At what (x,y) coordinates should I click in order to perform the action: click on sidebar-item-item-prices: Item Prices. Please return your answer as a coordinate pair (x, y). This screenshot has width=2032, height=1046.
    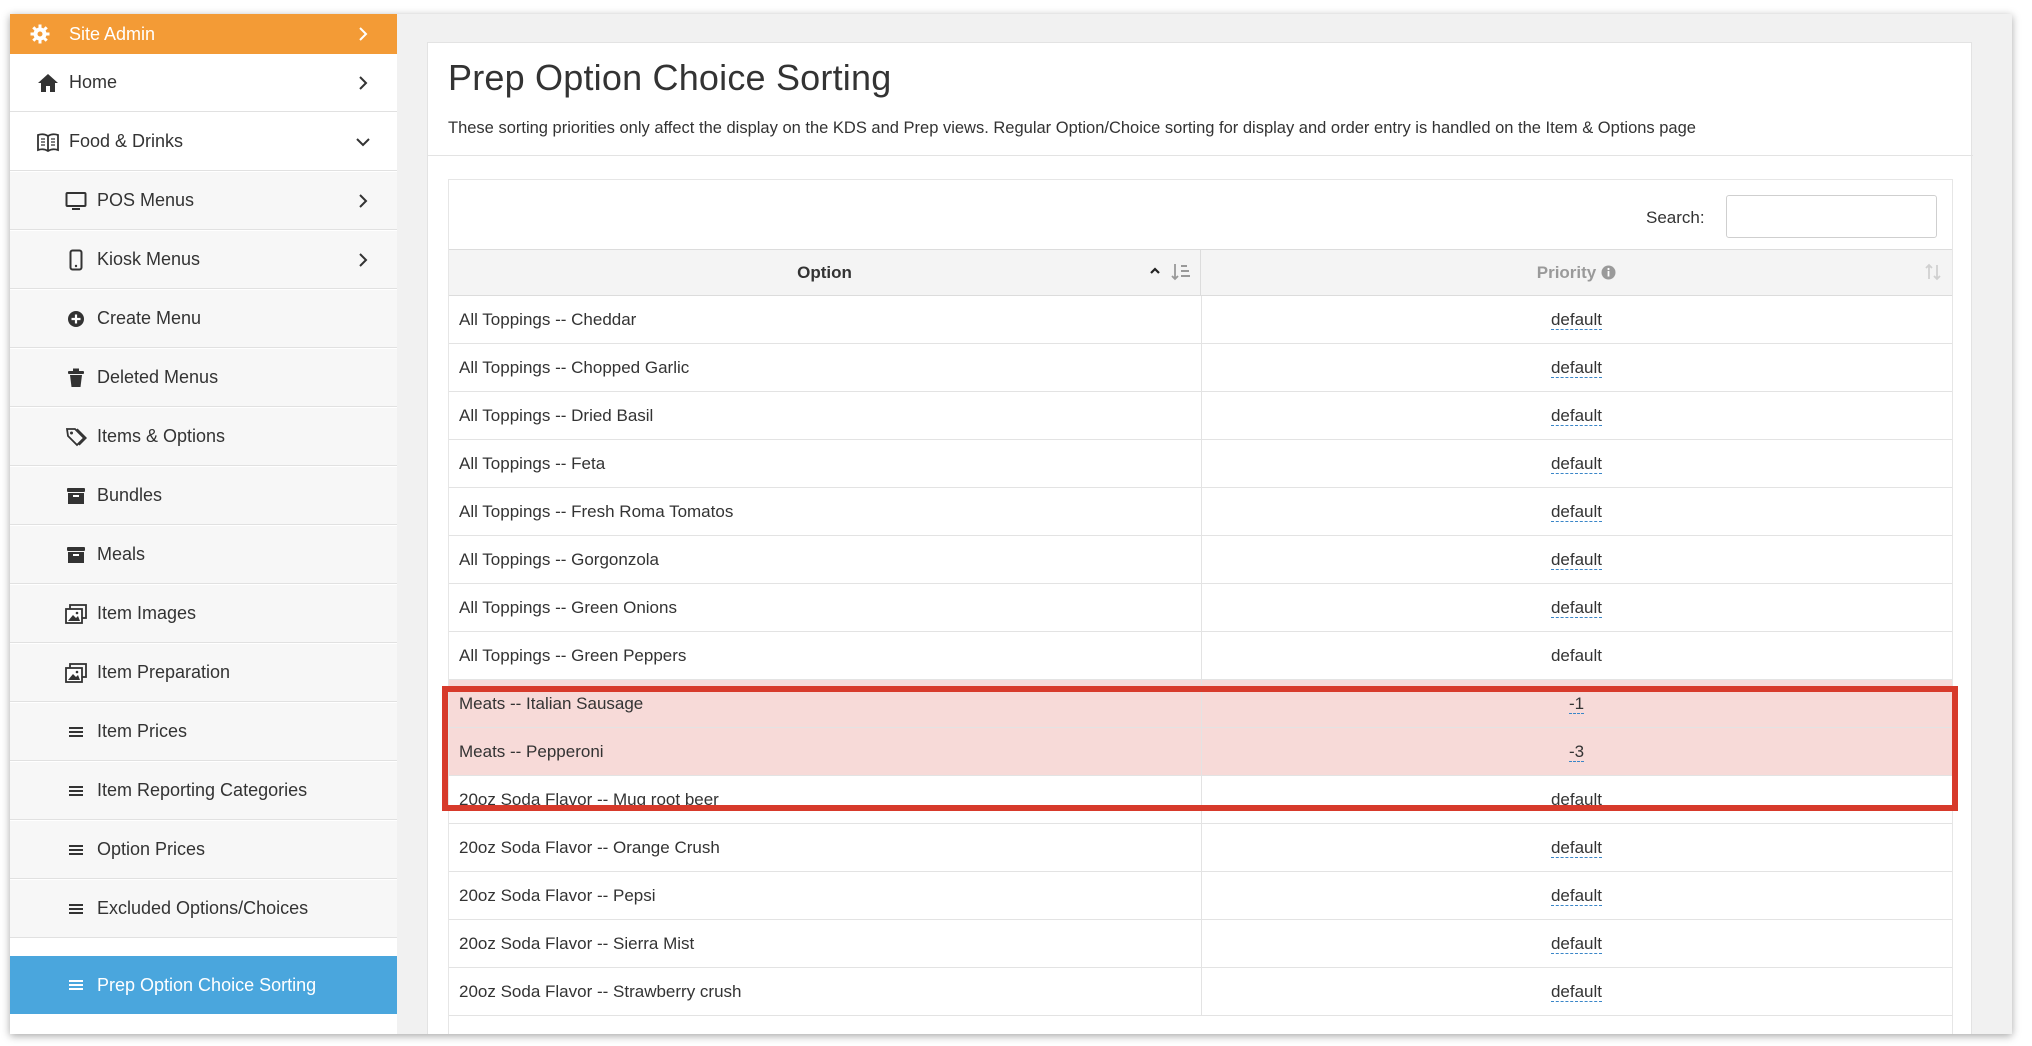
    Looking at the image, I should click on (203, 732).